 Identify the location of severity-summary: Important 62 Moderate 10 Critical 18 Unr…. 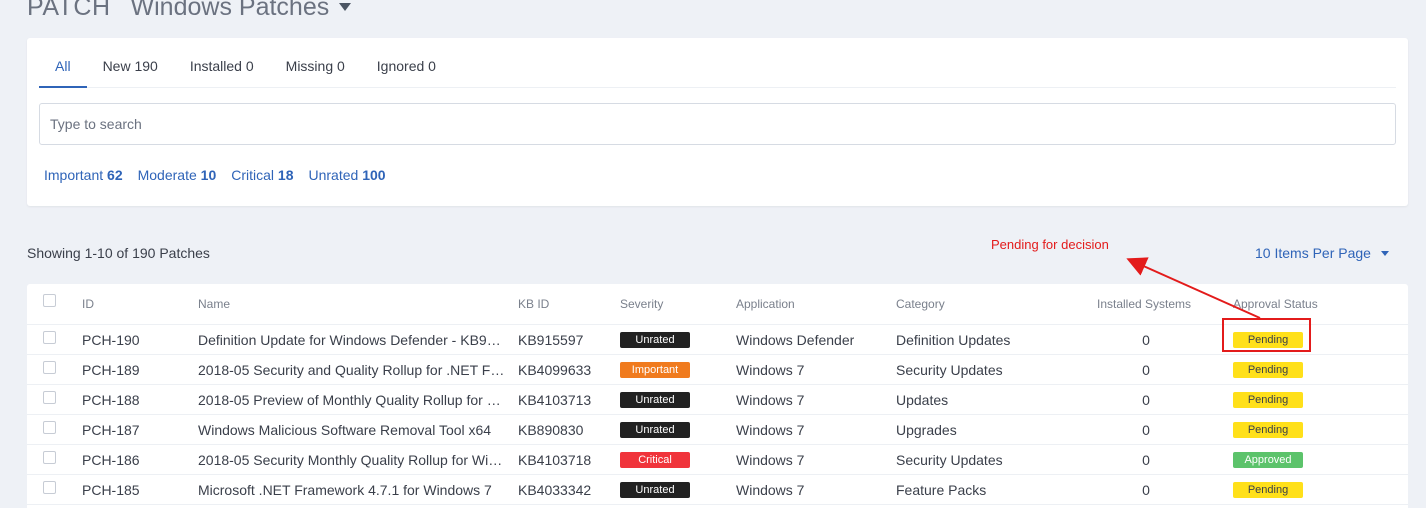
(215, 175).